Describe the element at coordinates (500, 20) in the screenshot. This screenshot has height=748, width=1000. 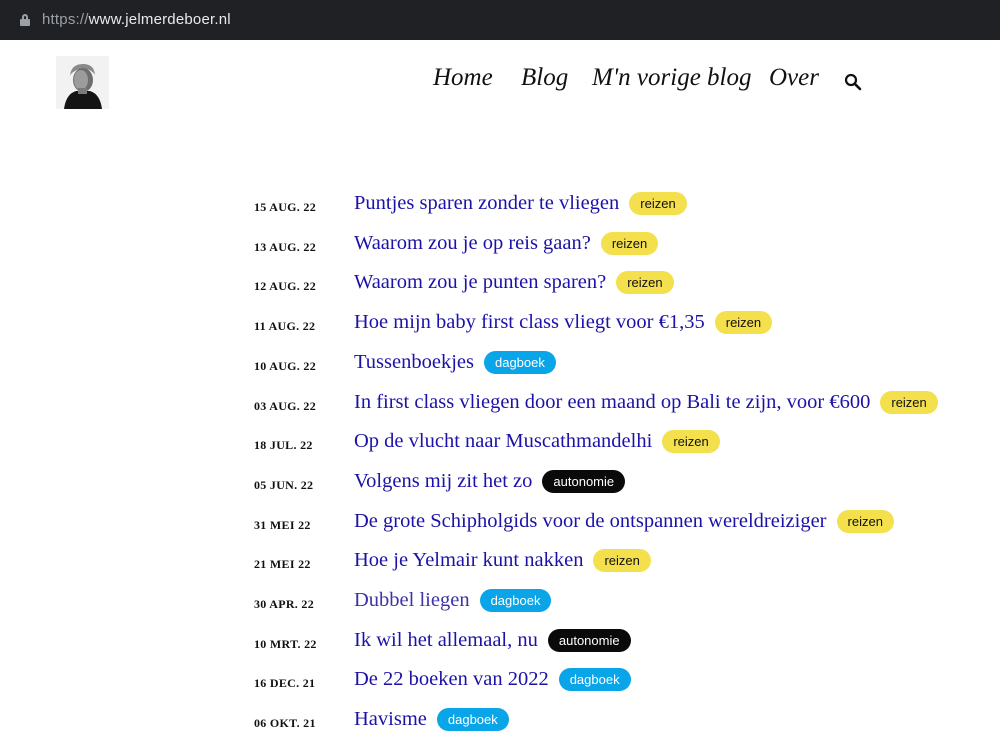
I see `browser-address-bar: https://www.jelmerdeboer.nl` at that location.